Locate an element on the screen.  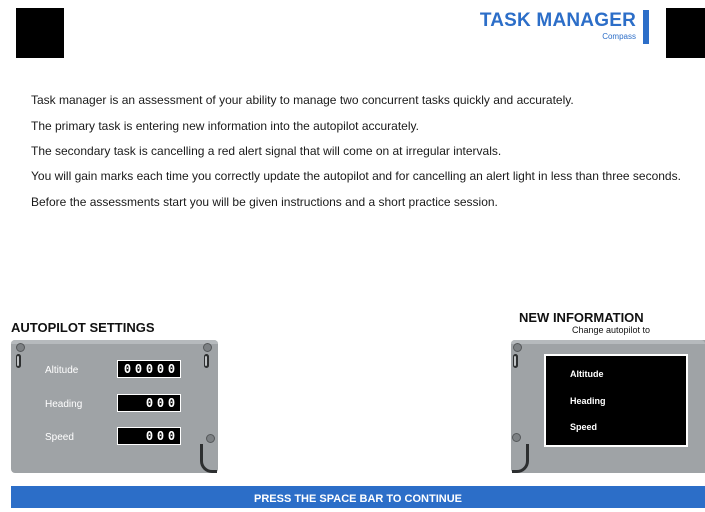
autopilot-settings-title: AUTOPILOT SETTINGS is located at coordinates (83, 327).